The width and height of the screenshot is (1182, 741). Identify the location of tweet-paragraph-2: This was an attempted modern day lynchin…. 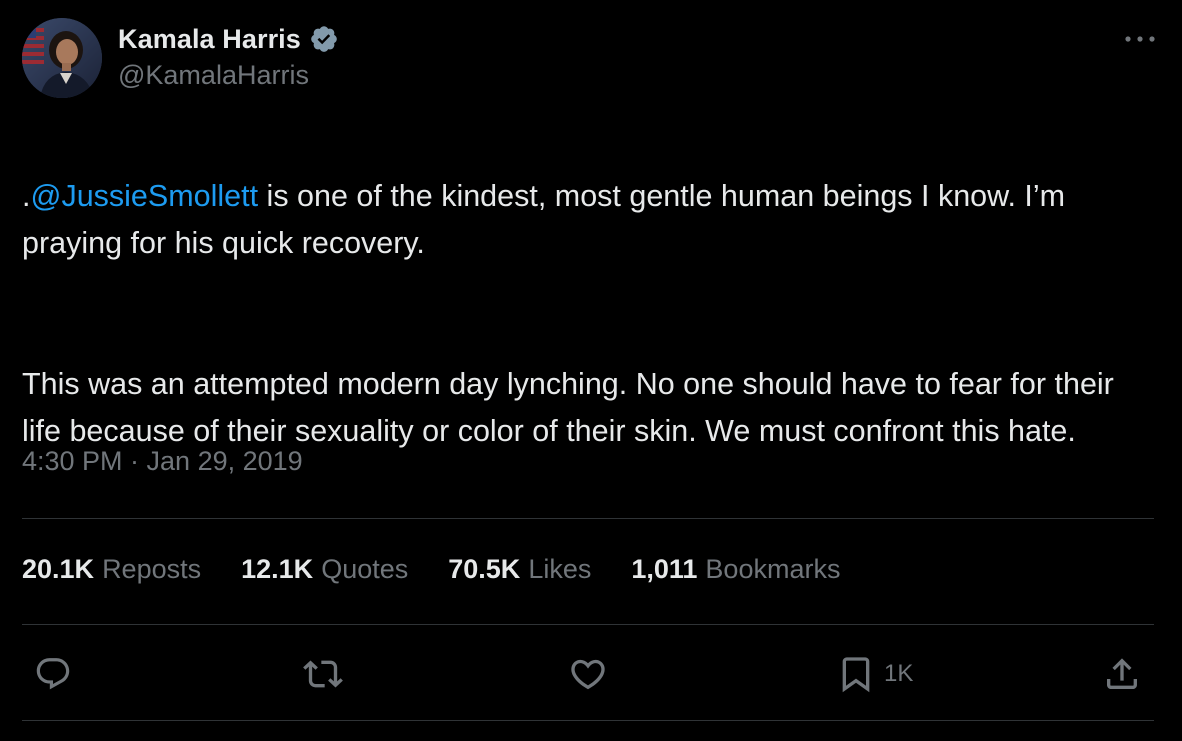
(568, 407).